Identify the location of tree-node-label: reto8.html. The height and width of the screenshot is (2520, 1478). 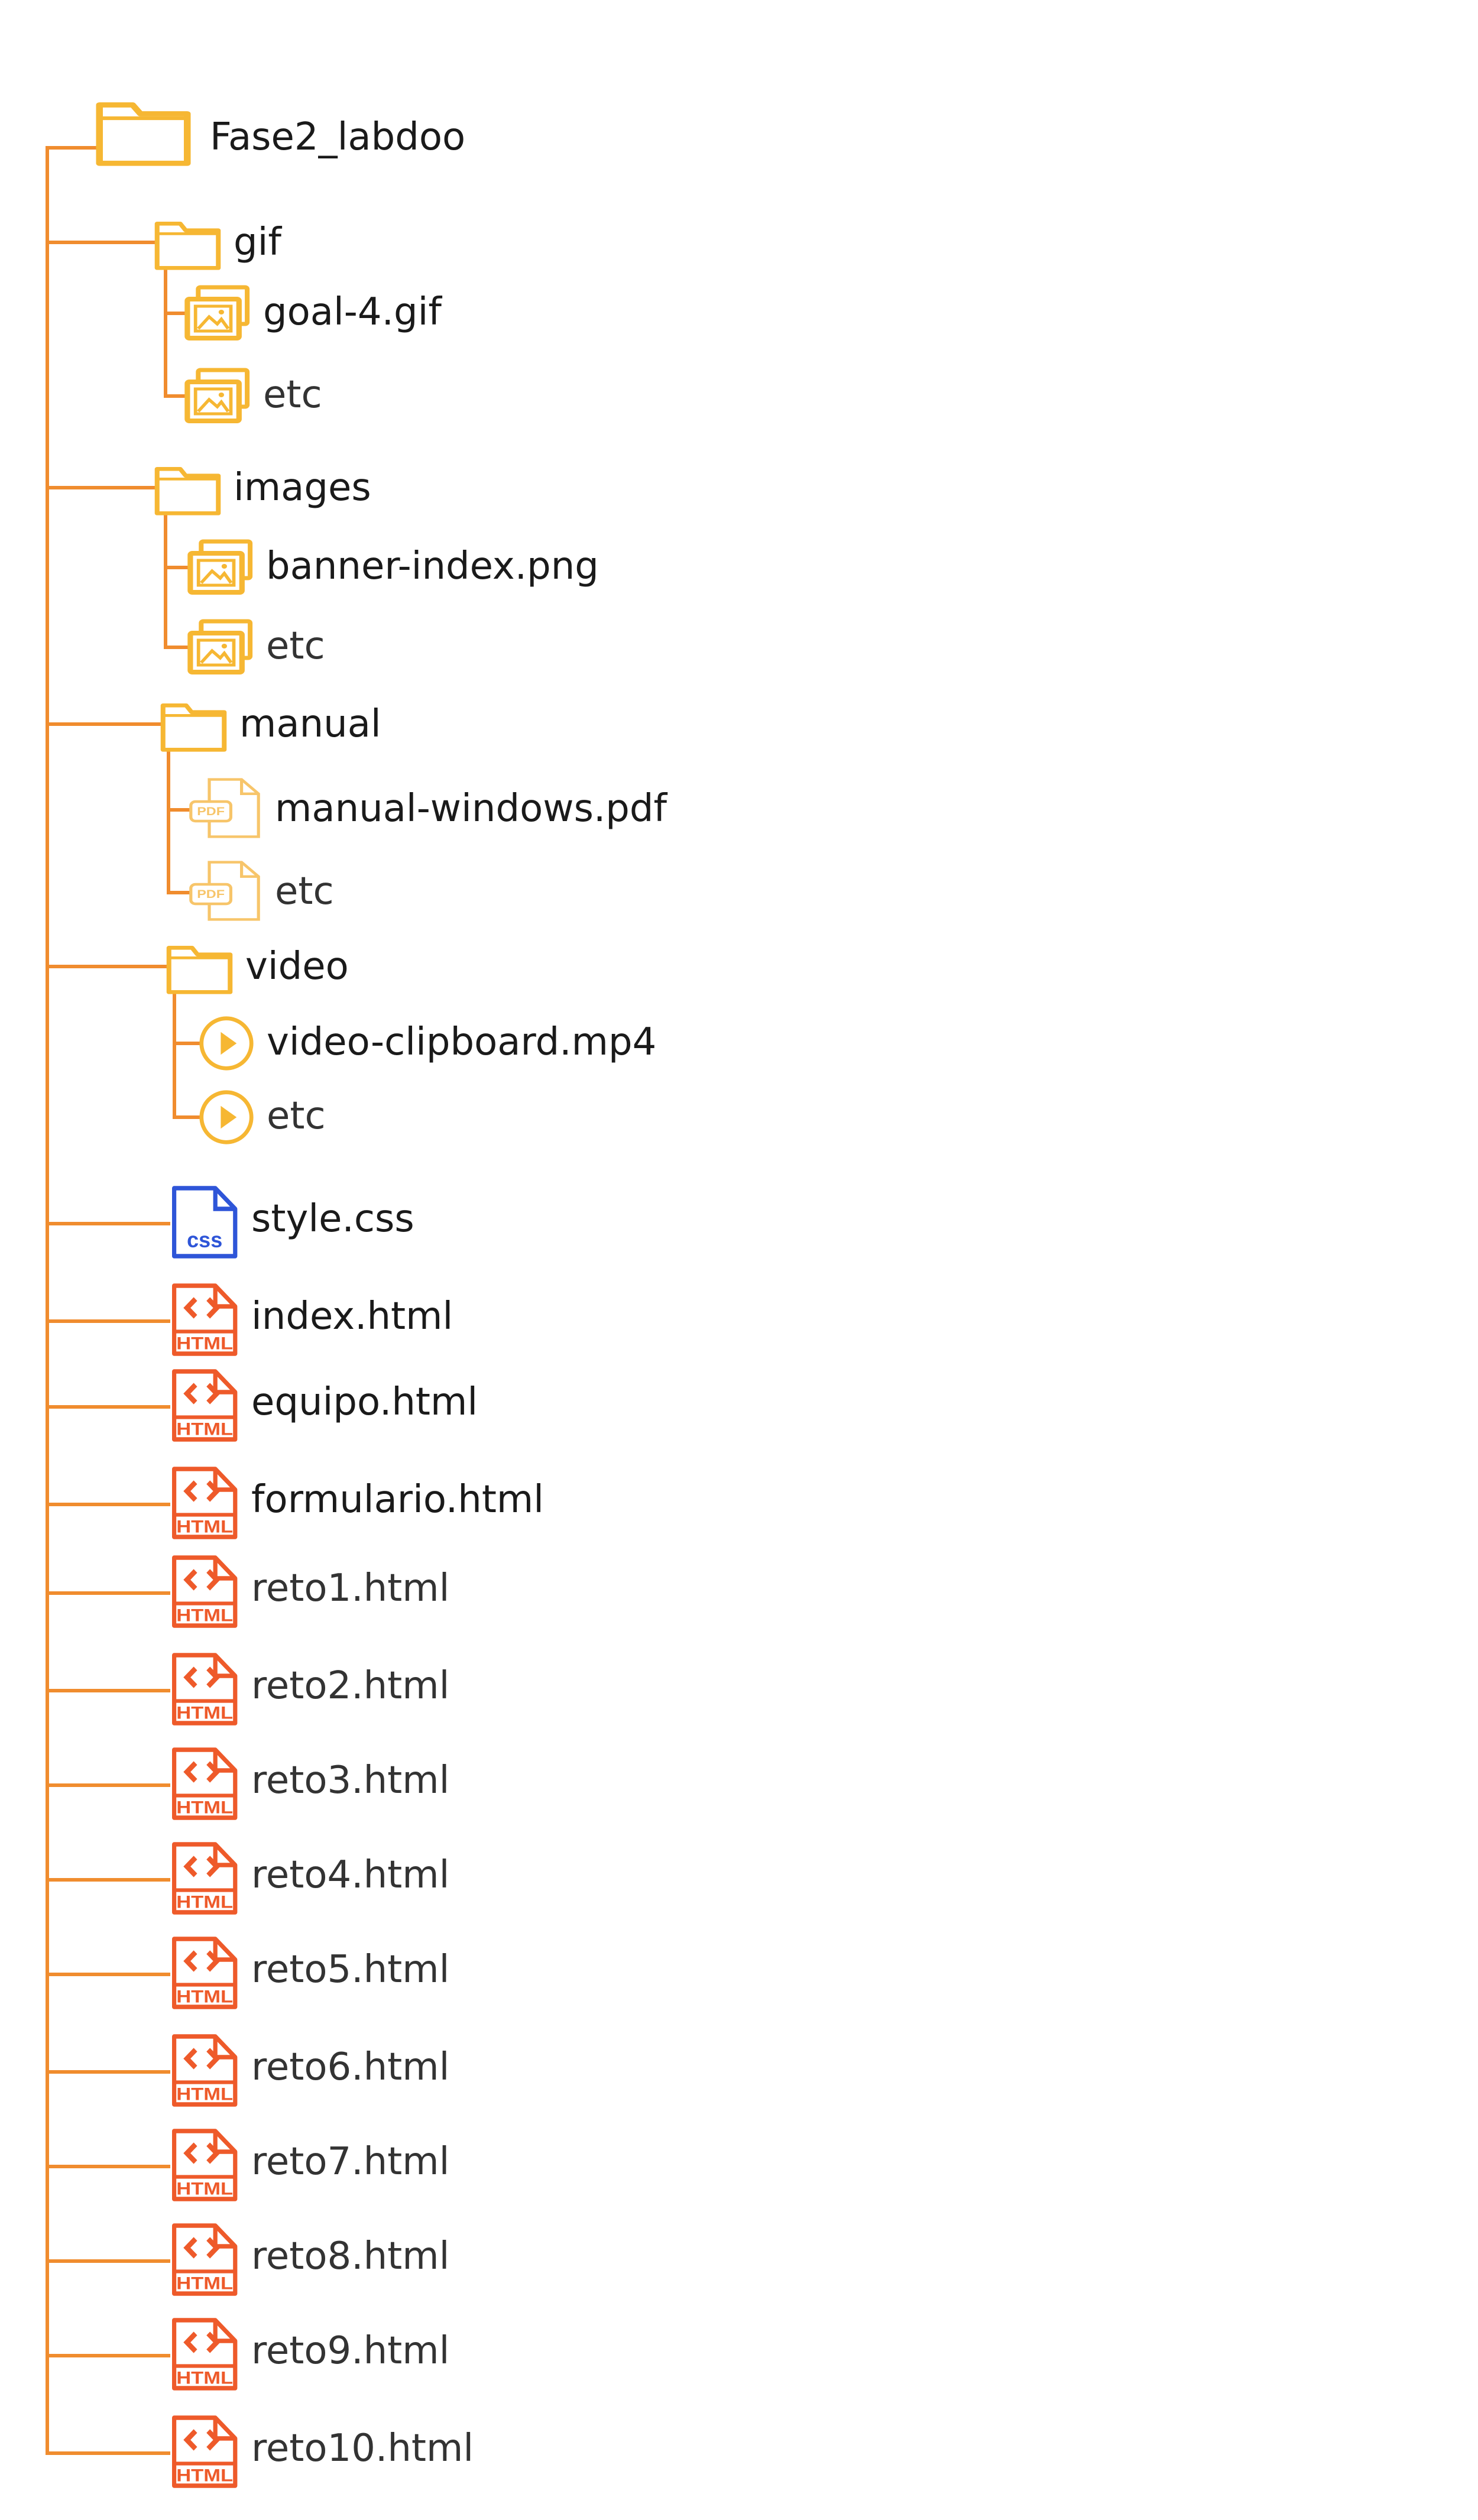
(350, 2256).